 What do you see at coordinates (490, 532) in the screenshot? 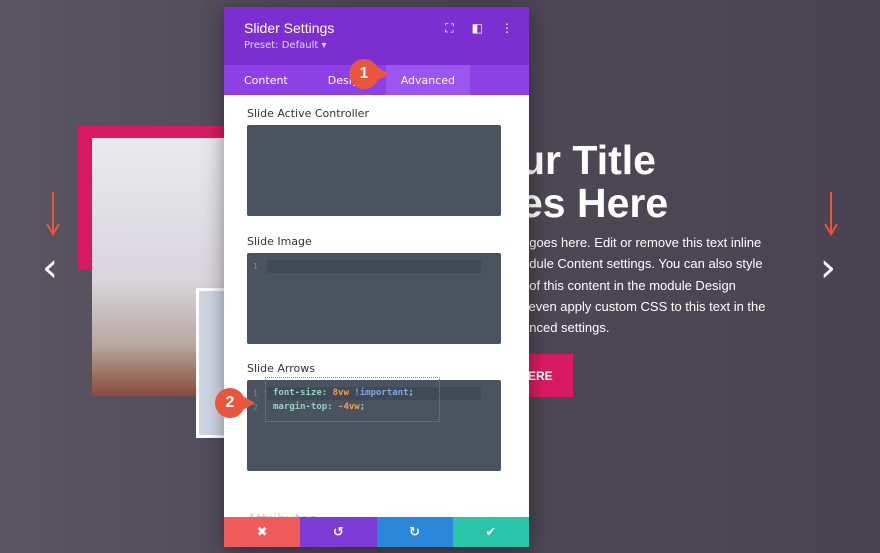
I see `save-button: ✔` at bounding box center [490, 532].